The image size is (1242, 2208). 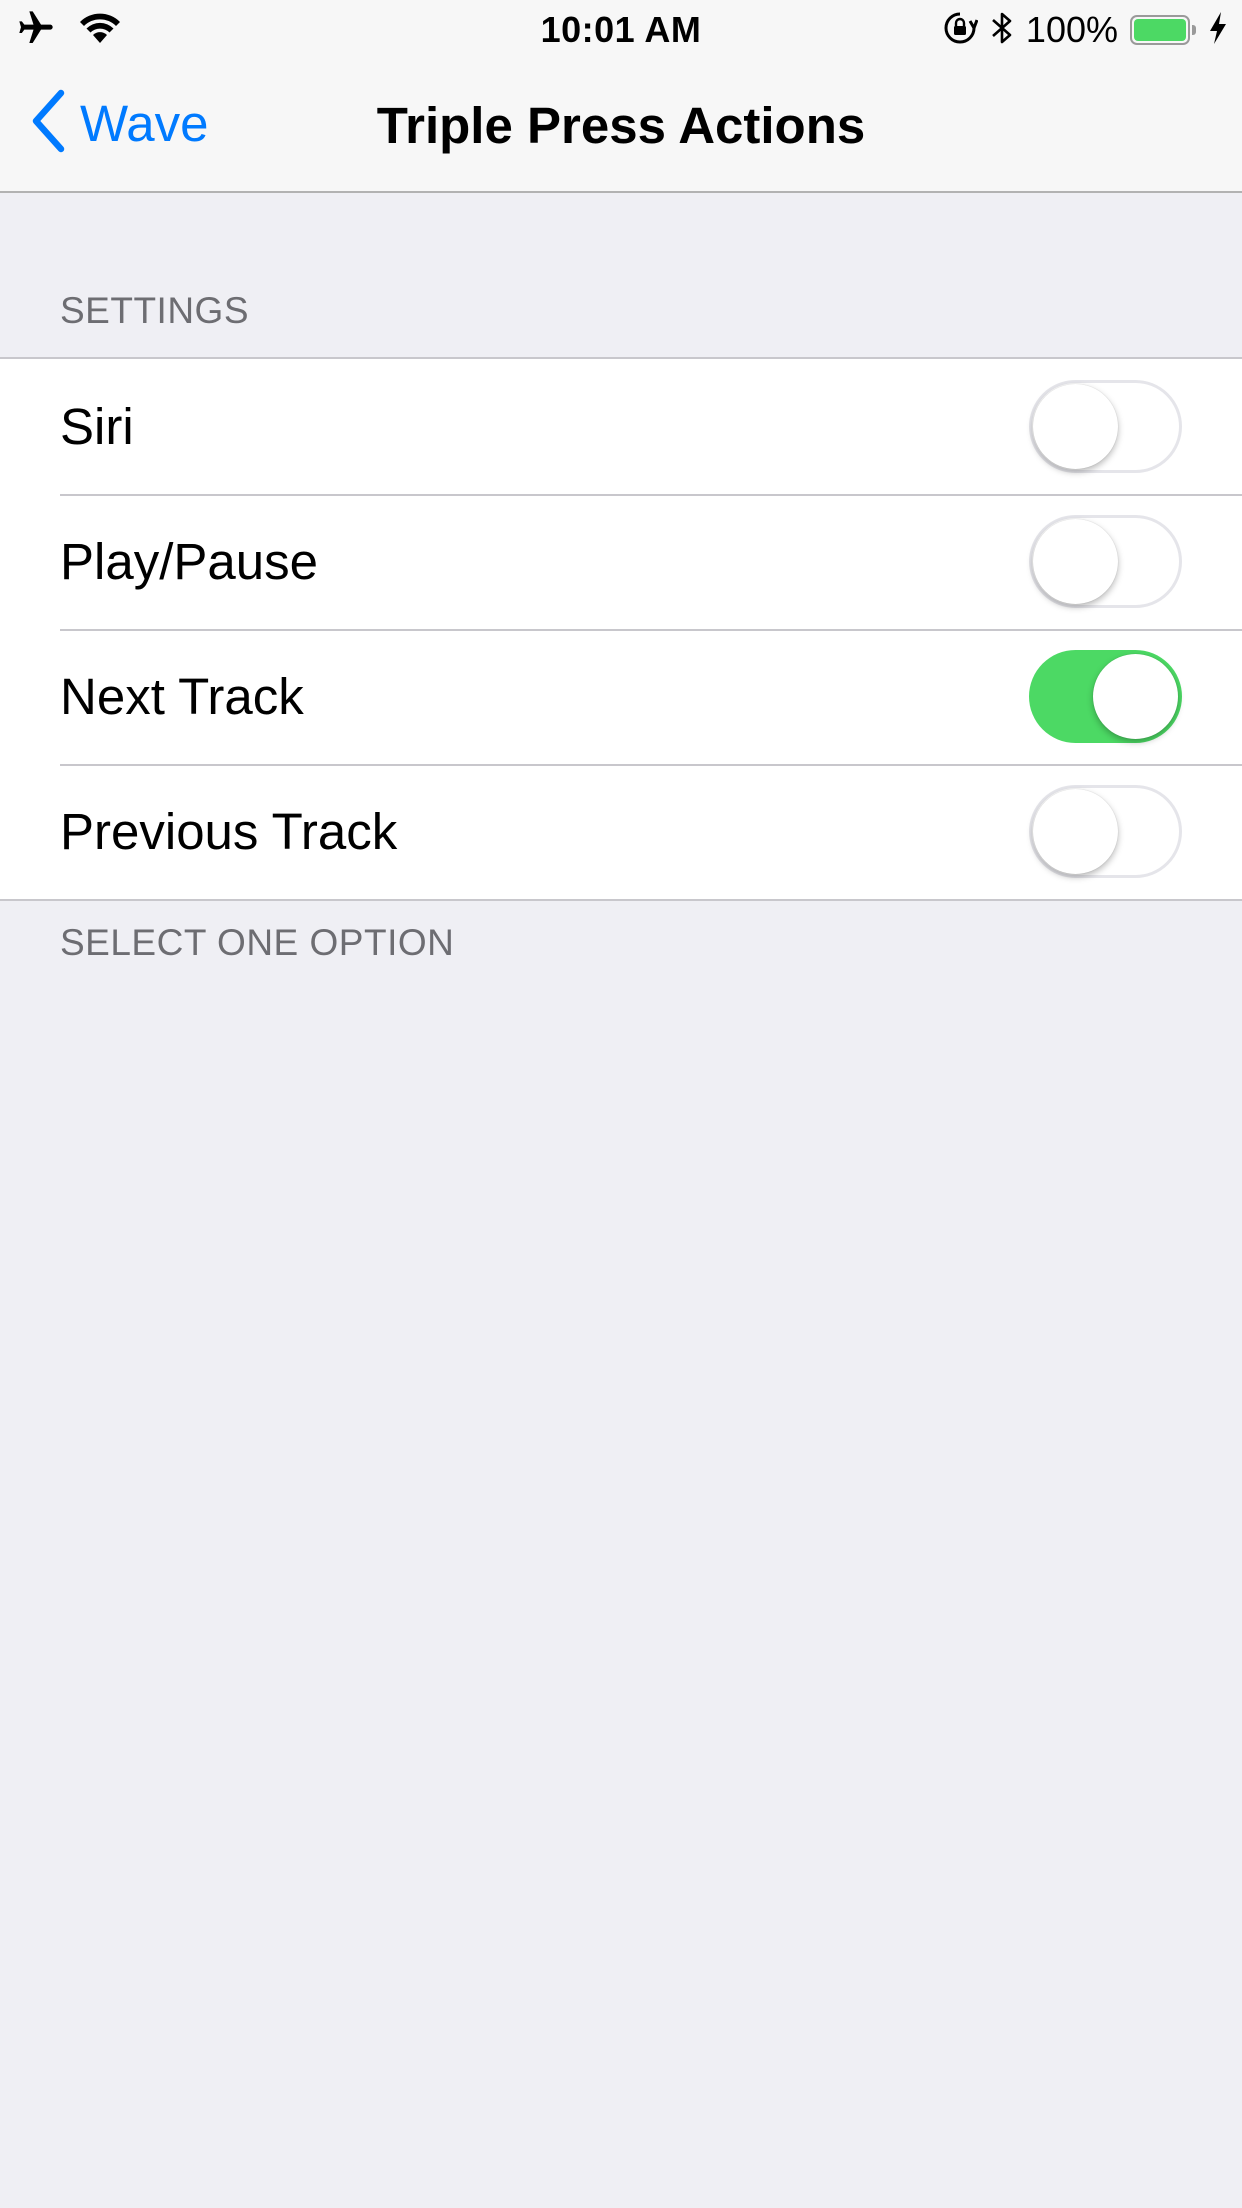 What do you see at coordinates (621, 831) in the screenshot?
I see `setting-row-previous-track: Previous Track` at bounding box center [621, 831].